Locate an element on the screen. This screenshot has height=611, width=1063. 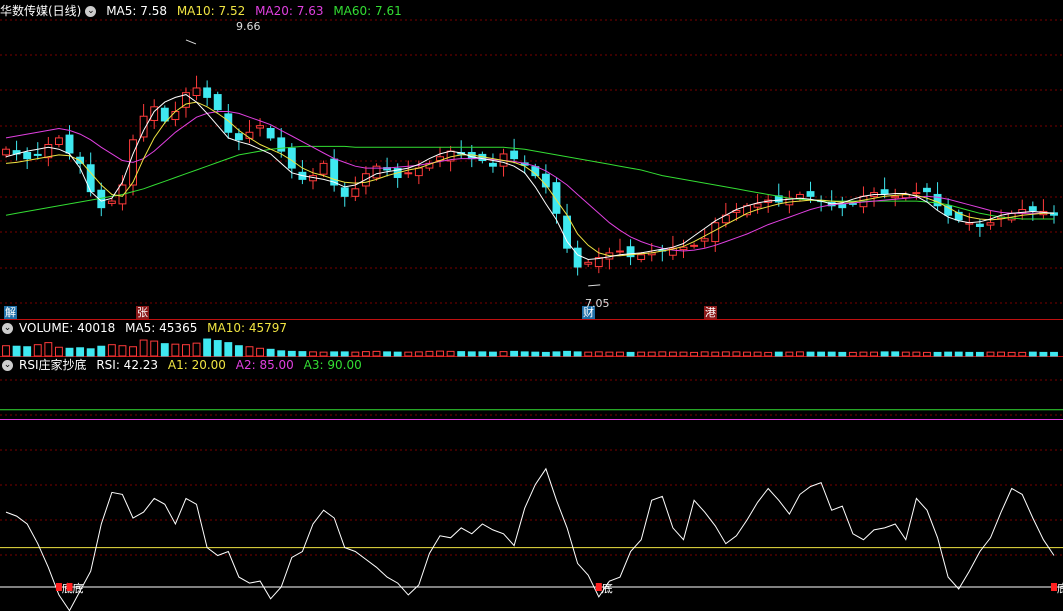
event-marker-rise: 张 is located at coordinates (142, 312).